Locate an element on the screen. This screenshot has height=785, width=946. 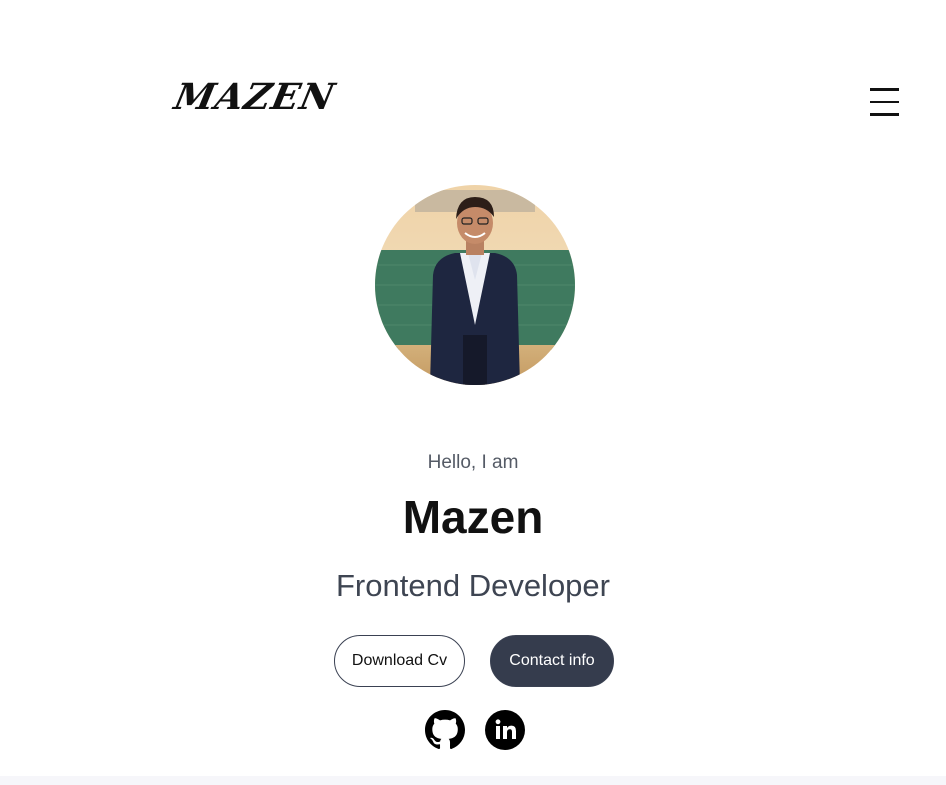
profile-photo is located at coordinates (475, 285).